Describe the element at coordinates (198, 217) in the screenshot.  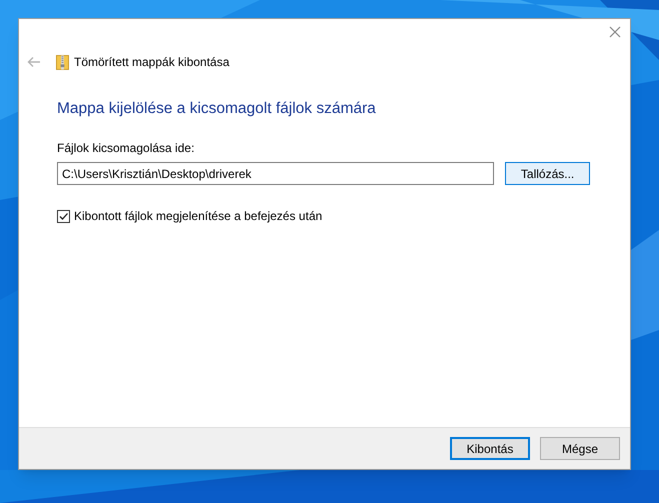
I see `checkbox-label: Kibontott fájlok megjelenítése a befejezés után` at that location.